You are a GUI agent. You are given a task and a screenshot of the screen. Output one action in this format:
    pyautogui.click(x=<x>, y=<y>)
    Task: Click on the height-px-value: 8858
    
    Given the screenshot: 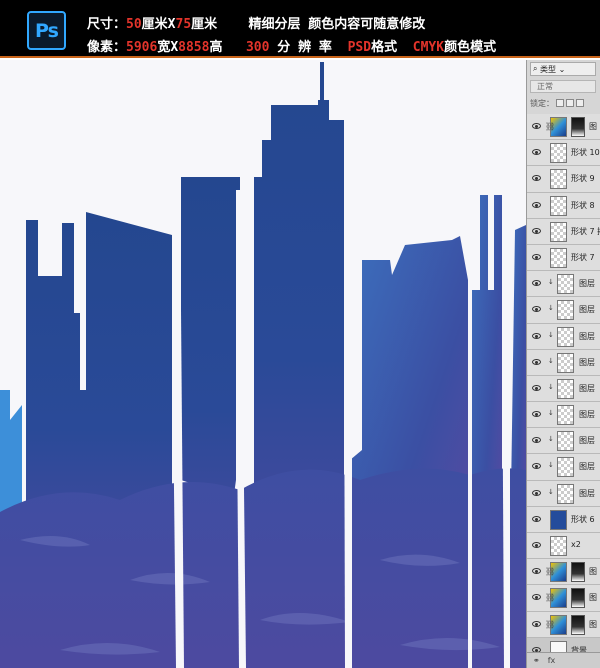 What is the action you would take?
    pyautogui.click(x=194, y=47)
    